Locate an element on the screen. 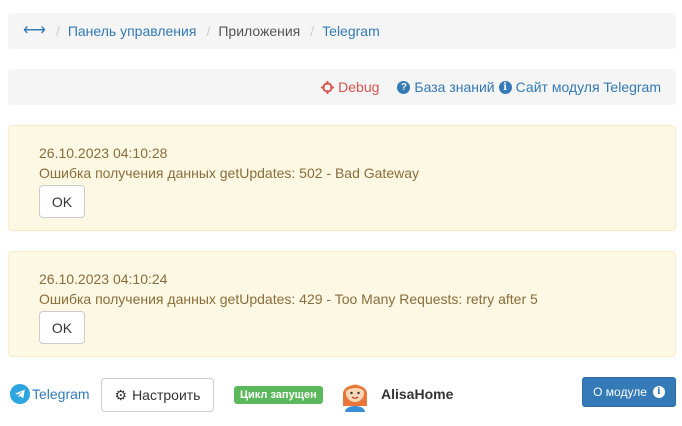  knowledge-base-label: База знаний is located at coordinates (454, 87).